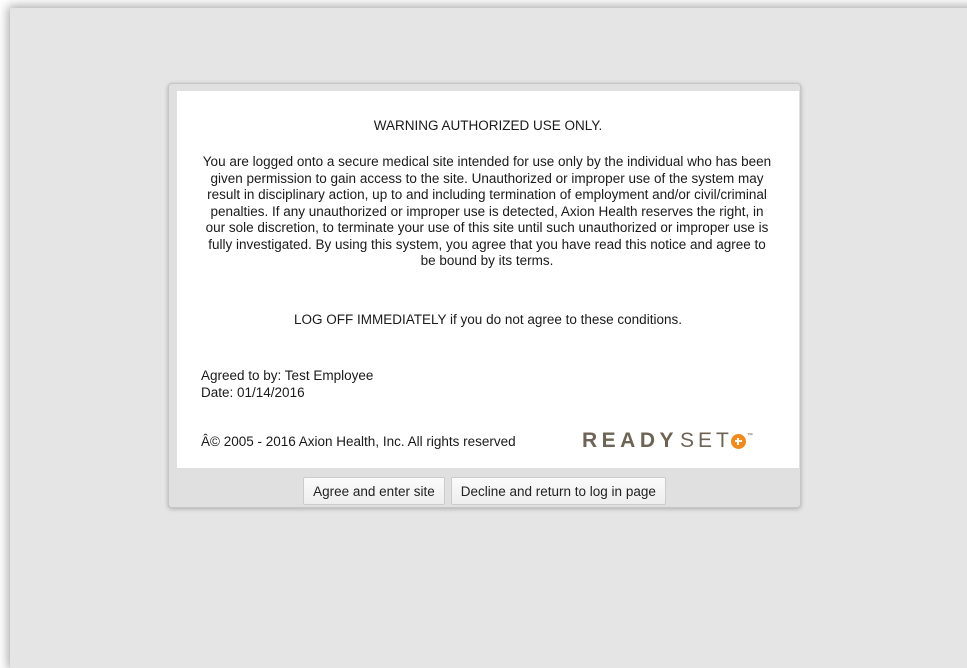 Image resolution: width=967 pixels, height=668 pixels. Describe the element at coordinates (253, 392) in the screenshot. I see `agreement-date: Date: 01/14/2016` at that location.